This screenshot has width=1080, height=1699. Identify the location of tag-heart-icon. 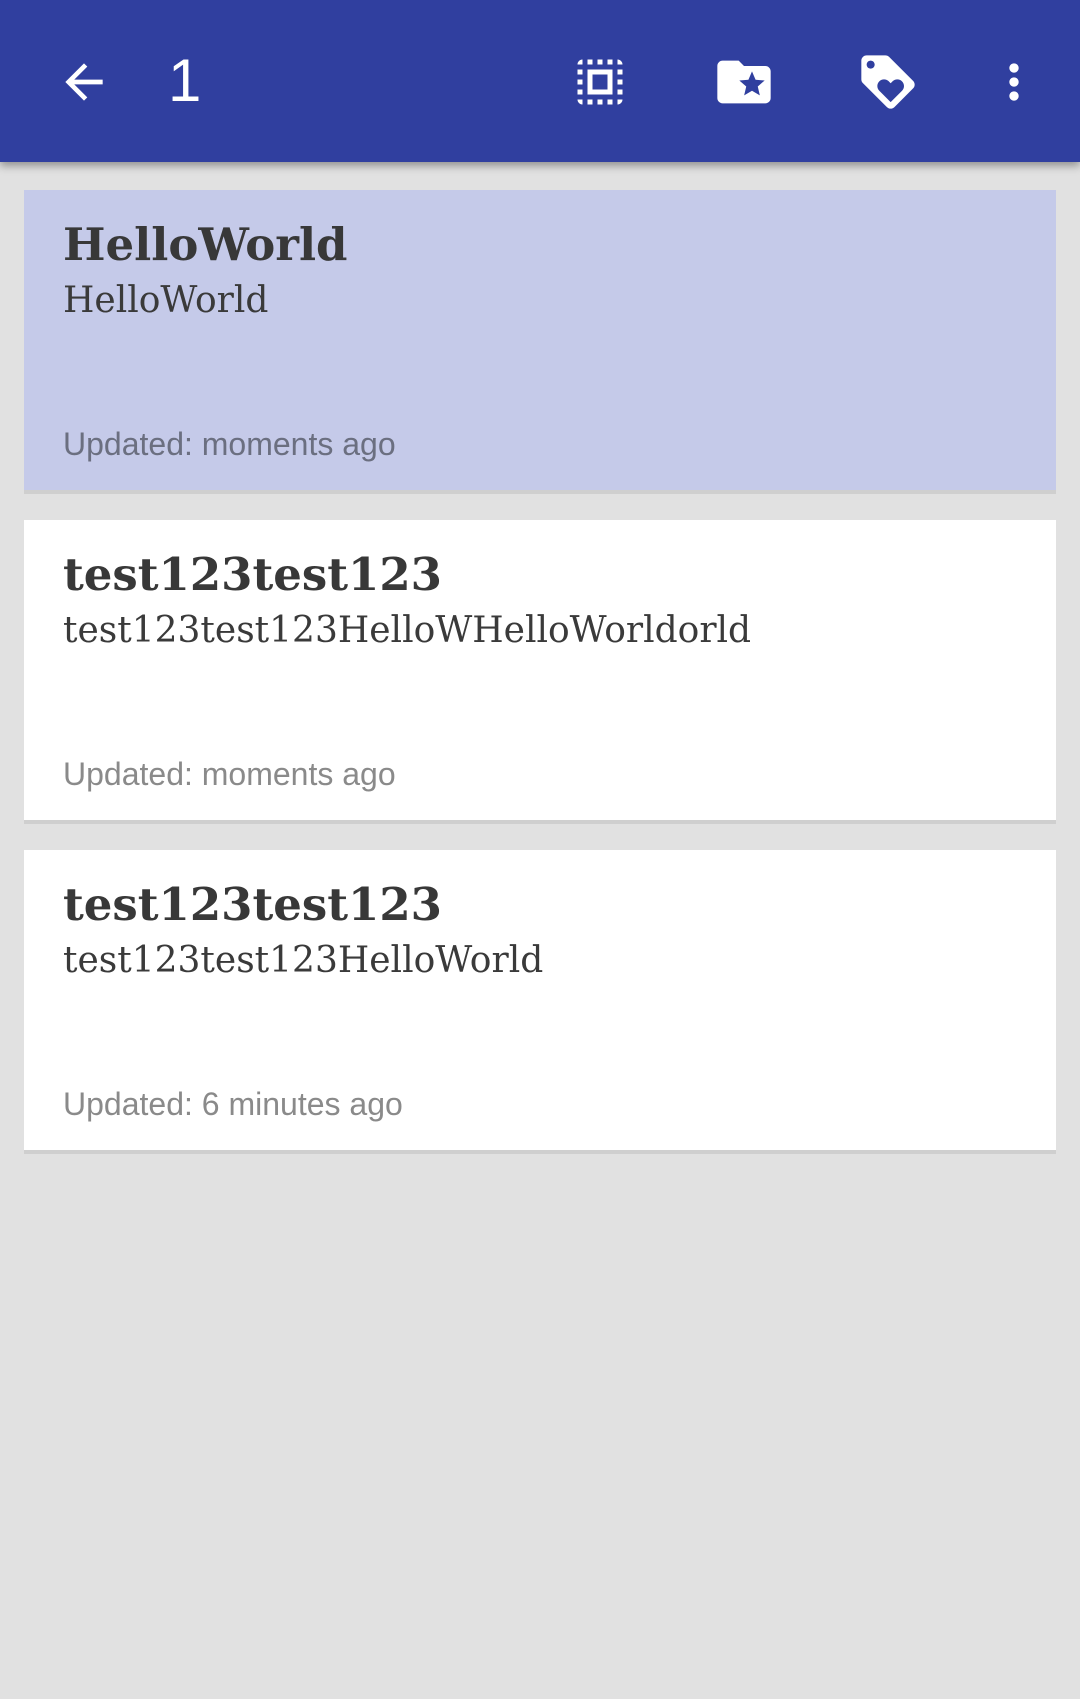
(888, 82).